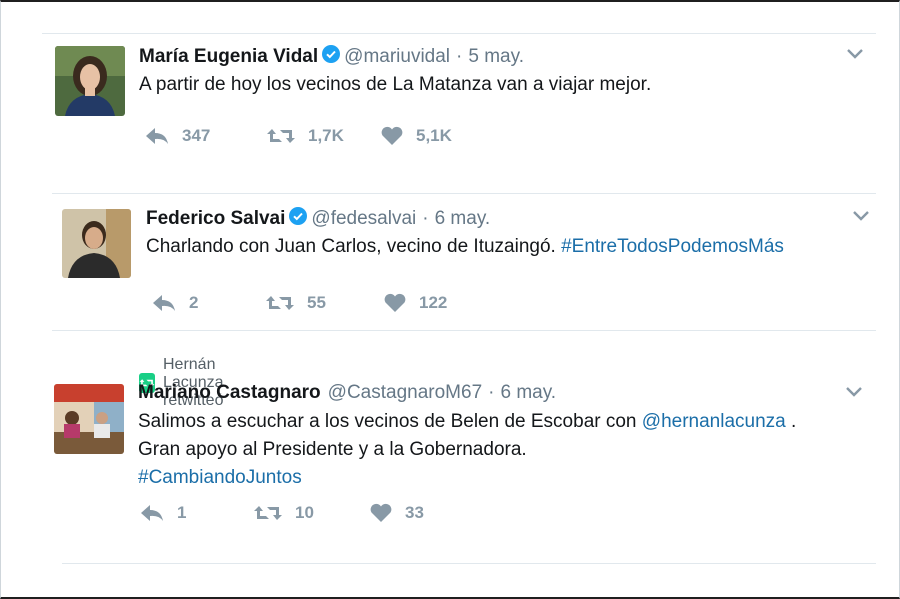 The width and height of the screenshot is (900, 599). Describe the element at coordinates (304, 512) in the screenshot. I see `retweet-count: 10` at that location.